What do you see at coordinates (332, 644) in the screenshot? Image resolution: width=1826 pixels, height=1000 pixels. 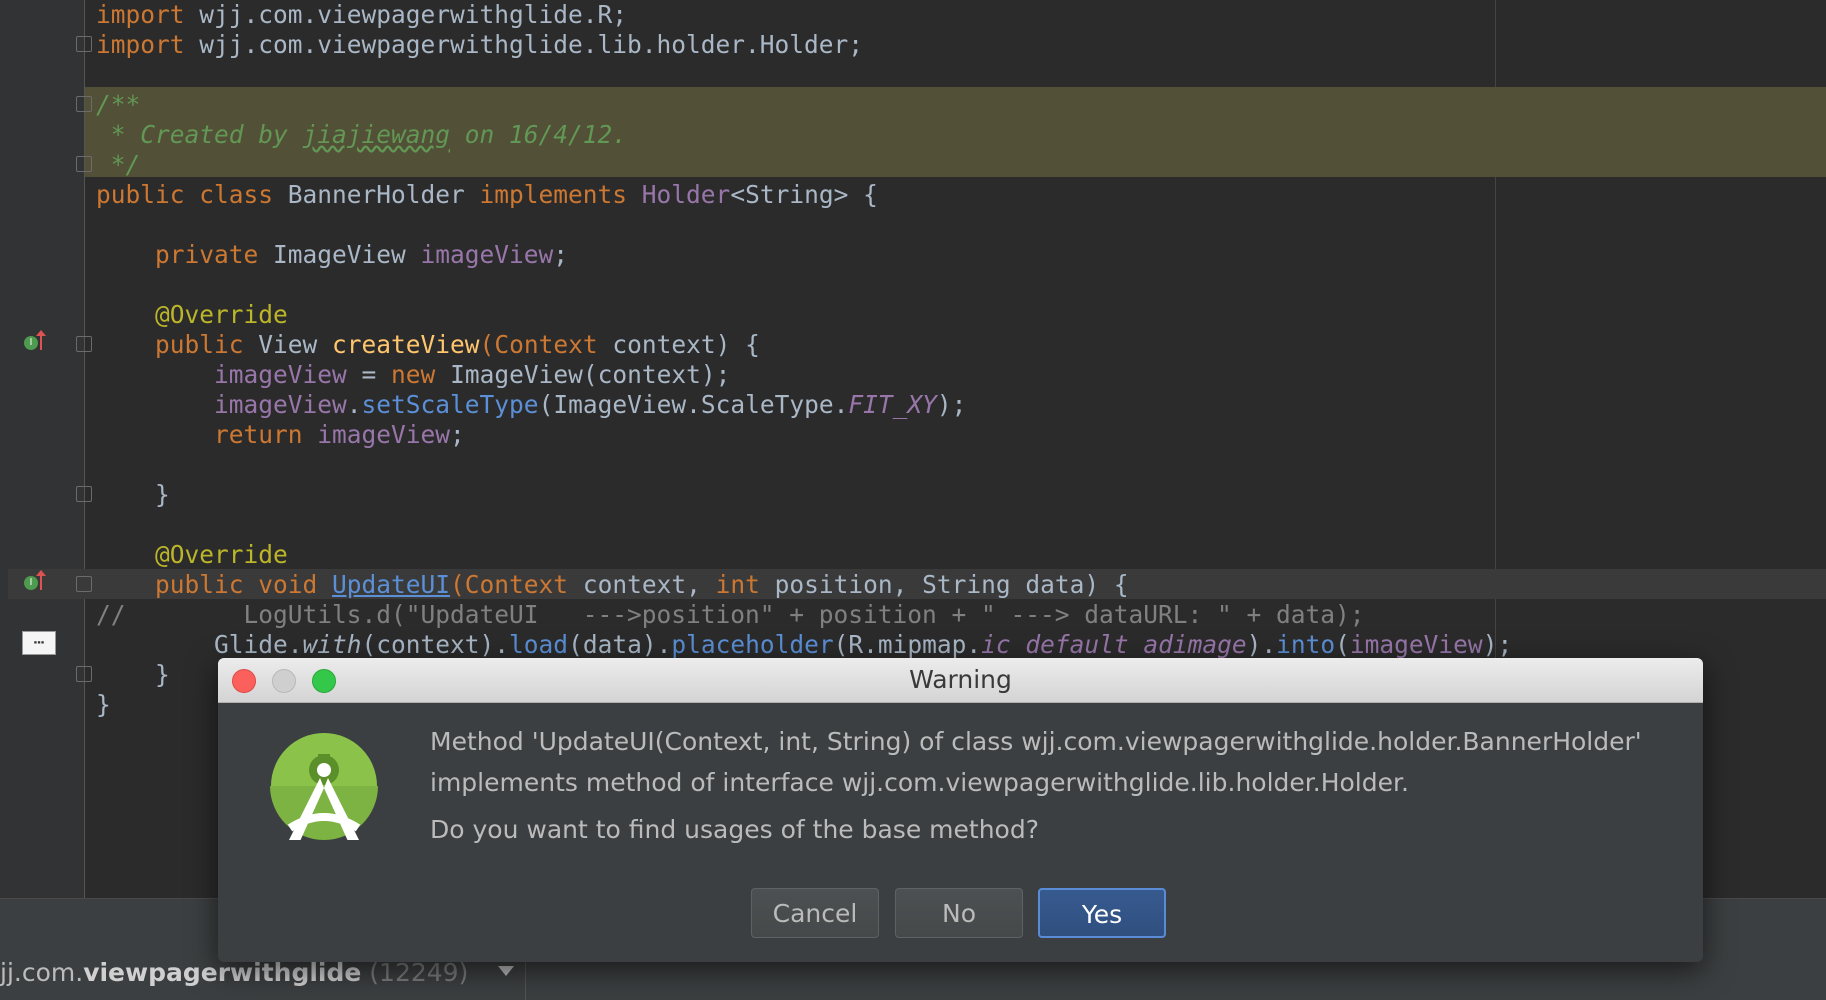 I see `method-call: with` at bounding box center [332, 644].